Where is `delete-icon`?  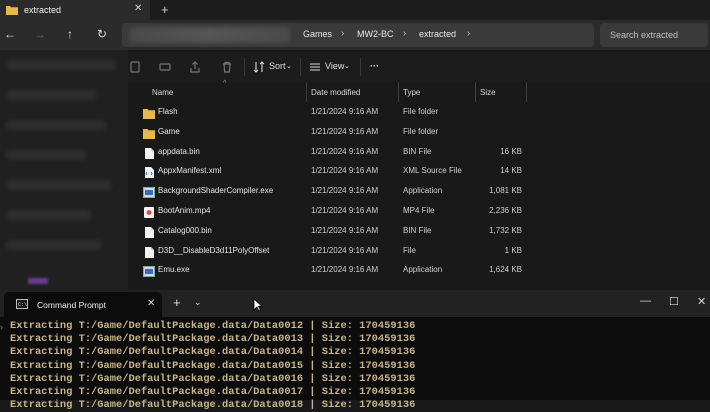 delete-icon is located at coordinates (227, 67).